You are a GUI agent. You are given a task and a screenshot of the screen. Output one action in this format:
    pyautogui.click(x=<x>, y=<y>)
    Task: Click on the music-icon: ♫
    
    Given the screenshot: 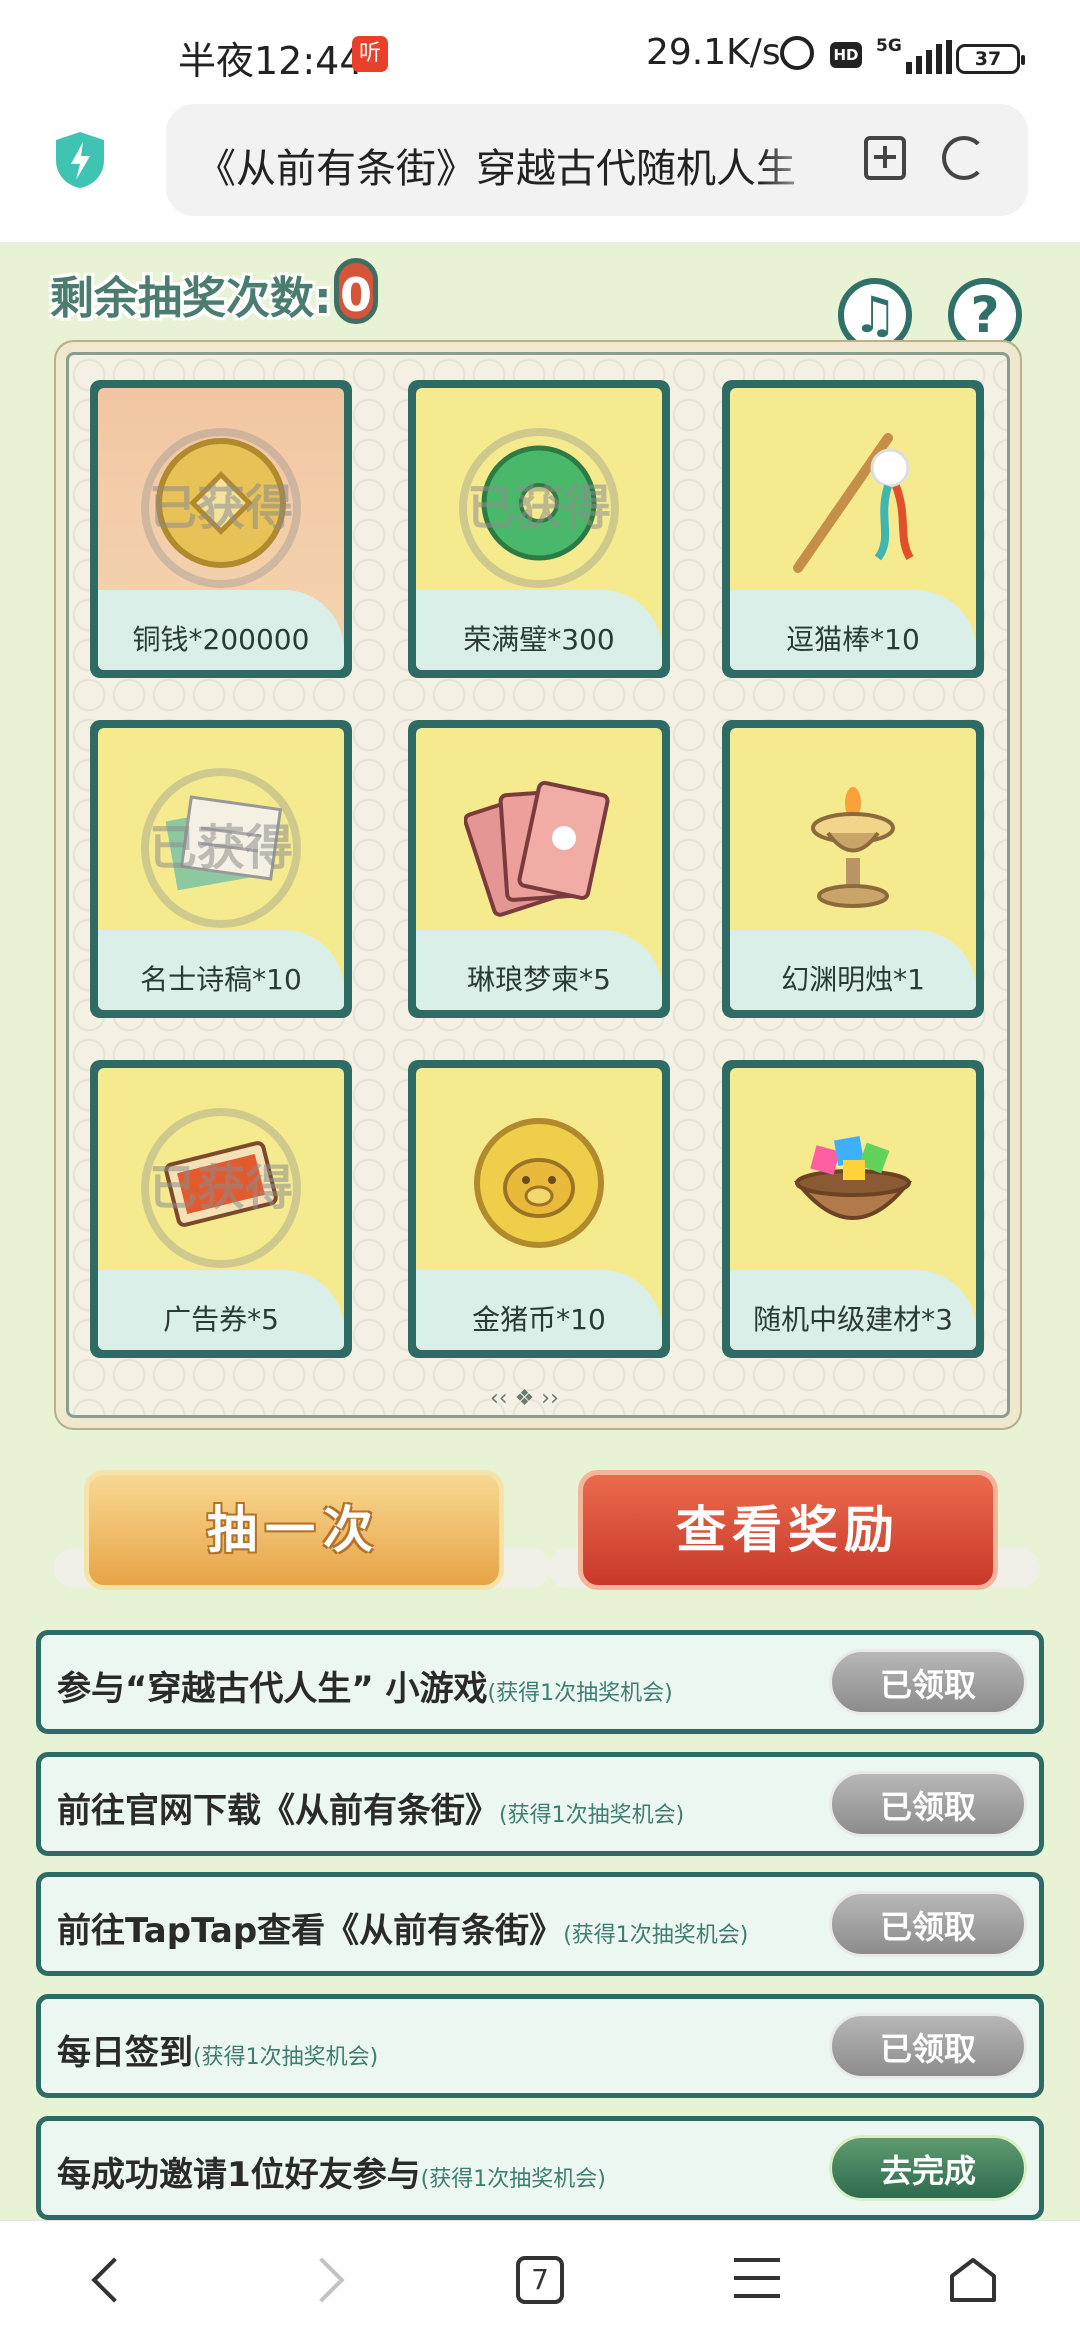 What is the action you would take?
    pyautogui.click(x=875, y=315)
    